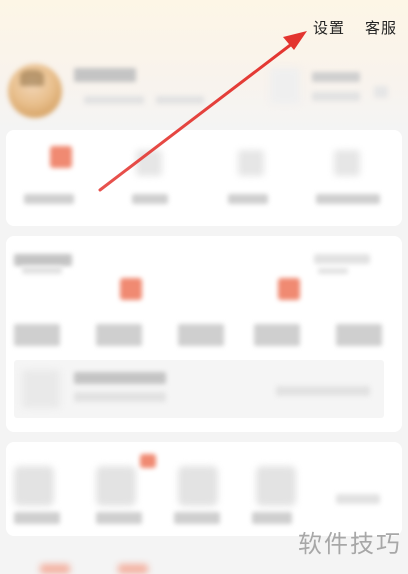 Image resolution: width=408 pixels, height=574 pixels. I want to click on user-info-placeholder, so click(114, 100).